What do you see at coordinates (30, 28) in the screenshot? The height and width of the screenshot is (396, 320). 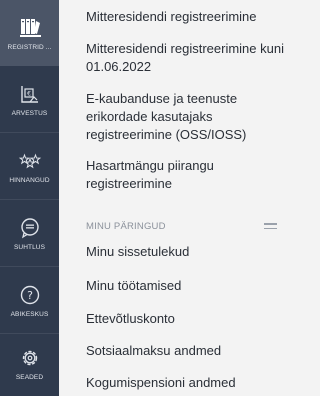 I see `registers-icon` at bounding box center [30, 28].